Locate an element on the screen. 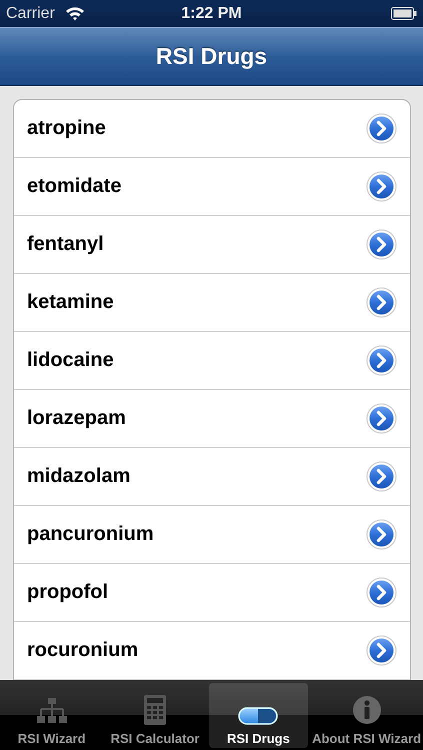 The height and width of the screenshot is (750, 423). drug-row: lidocaine is located at coordinates (212, 361).